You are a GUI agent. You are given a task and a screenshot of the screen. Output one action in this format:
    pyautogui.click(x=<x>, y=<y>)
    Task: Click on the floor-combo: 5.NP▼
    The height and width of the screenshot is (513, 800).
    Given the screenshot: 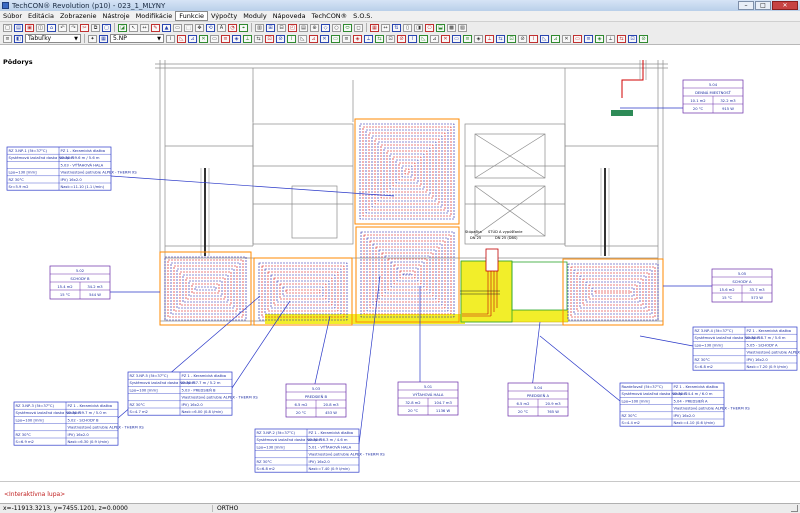 What is the action you would take?
    pyautogui.click(x=137, y=38)
    